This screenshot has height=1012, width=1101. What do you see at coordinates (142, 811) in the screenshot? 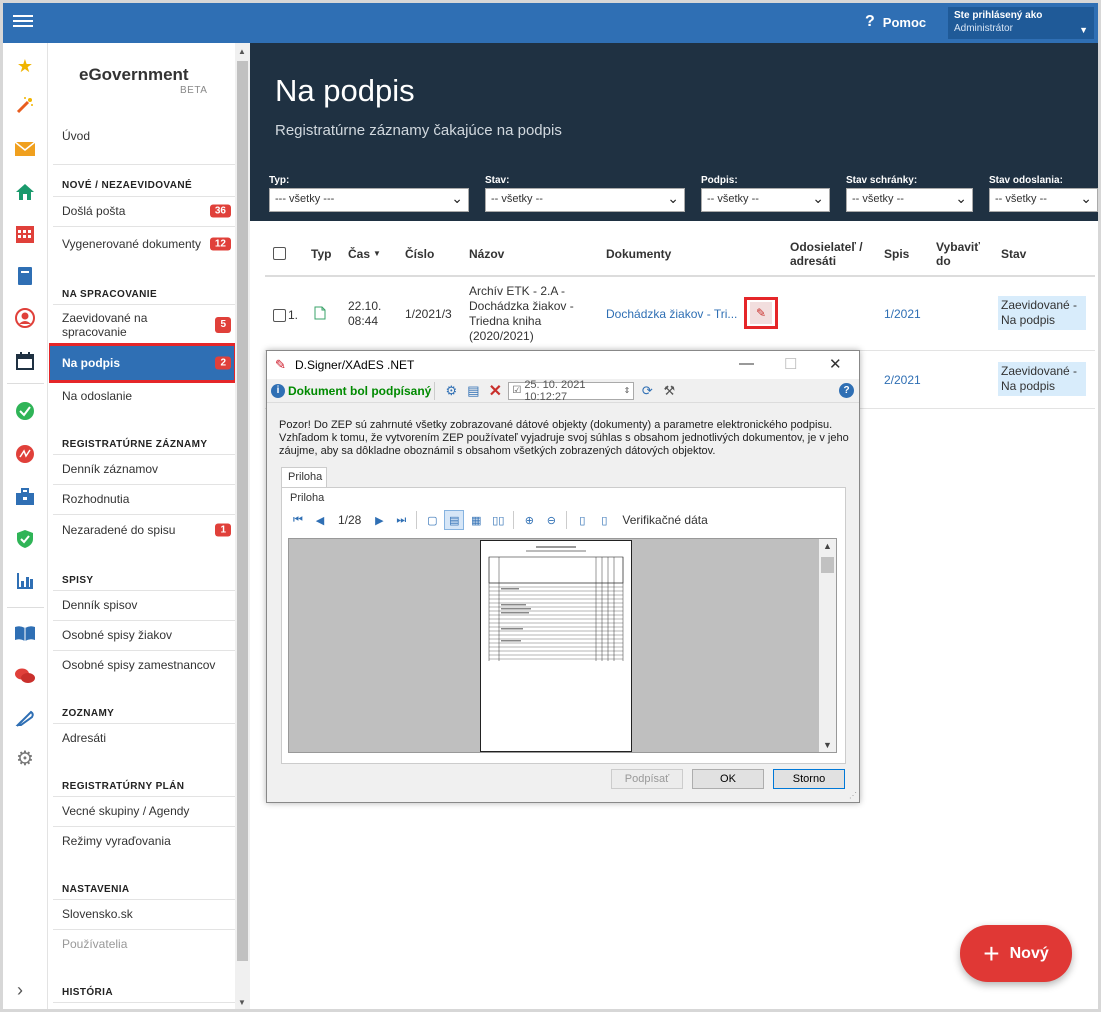
I see `nav-item-vecne-skupiny: Vecné skupiny / Agendy` at bounding box center [142, 811].